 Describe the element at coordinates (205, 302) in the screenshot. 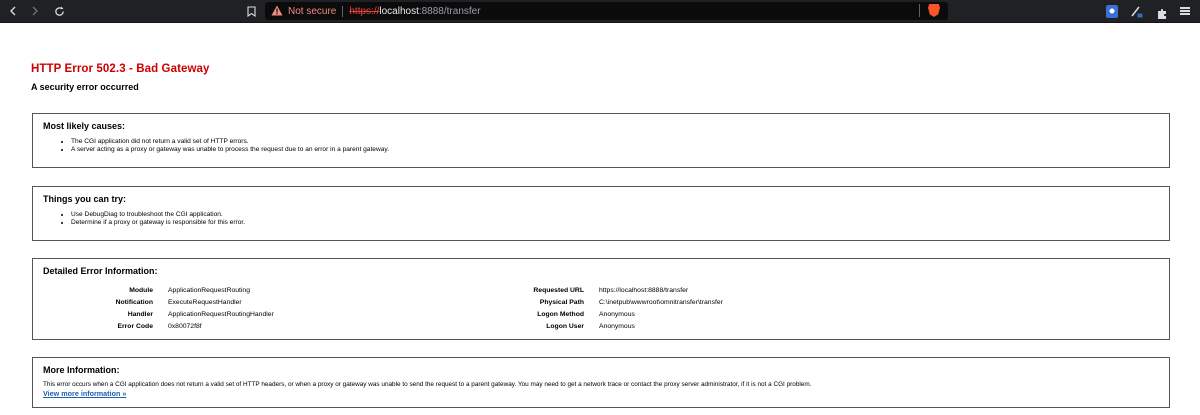

I see `detail-value: ExecuteRequestHandler` at that location.